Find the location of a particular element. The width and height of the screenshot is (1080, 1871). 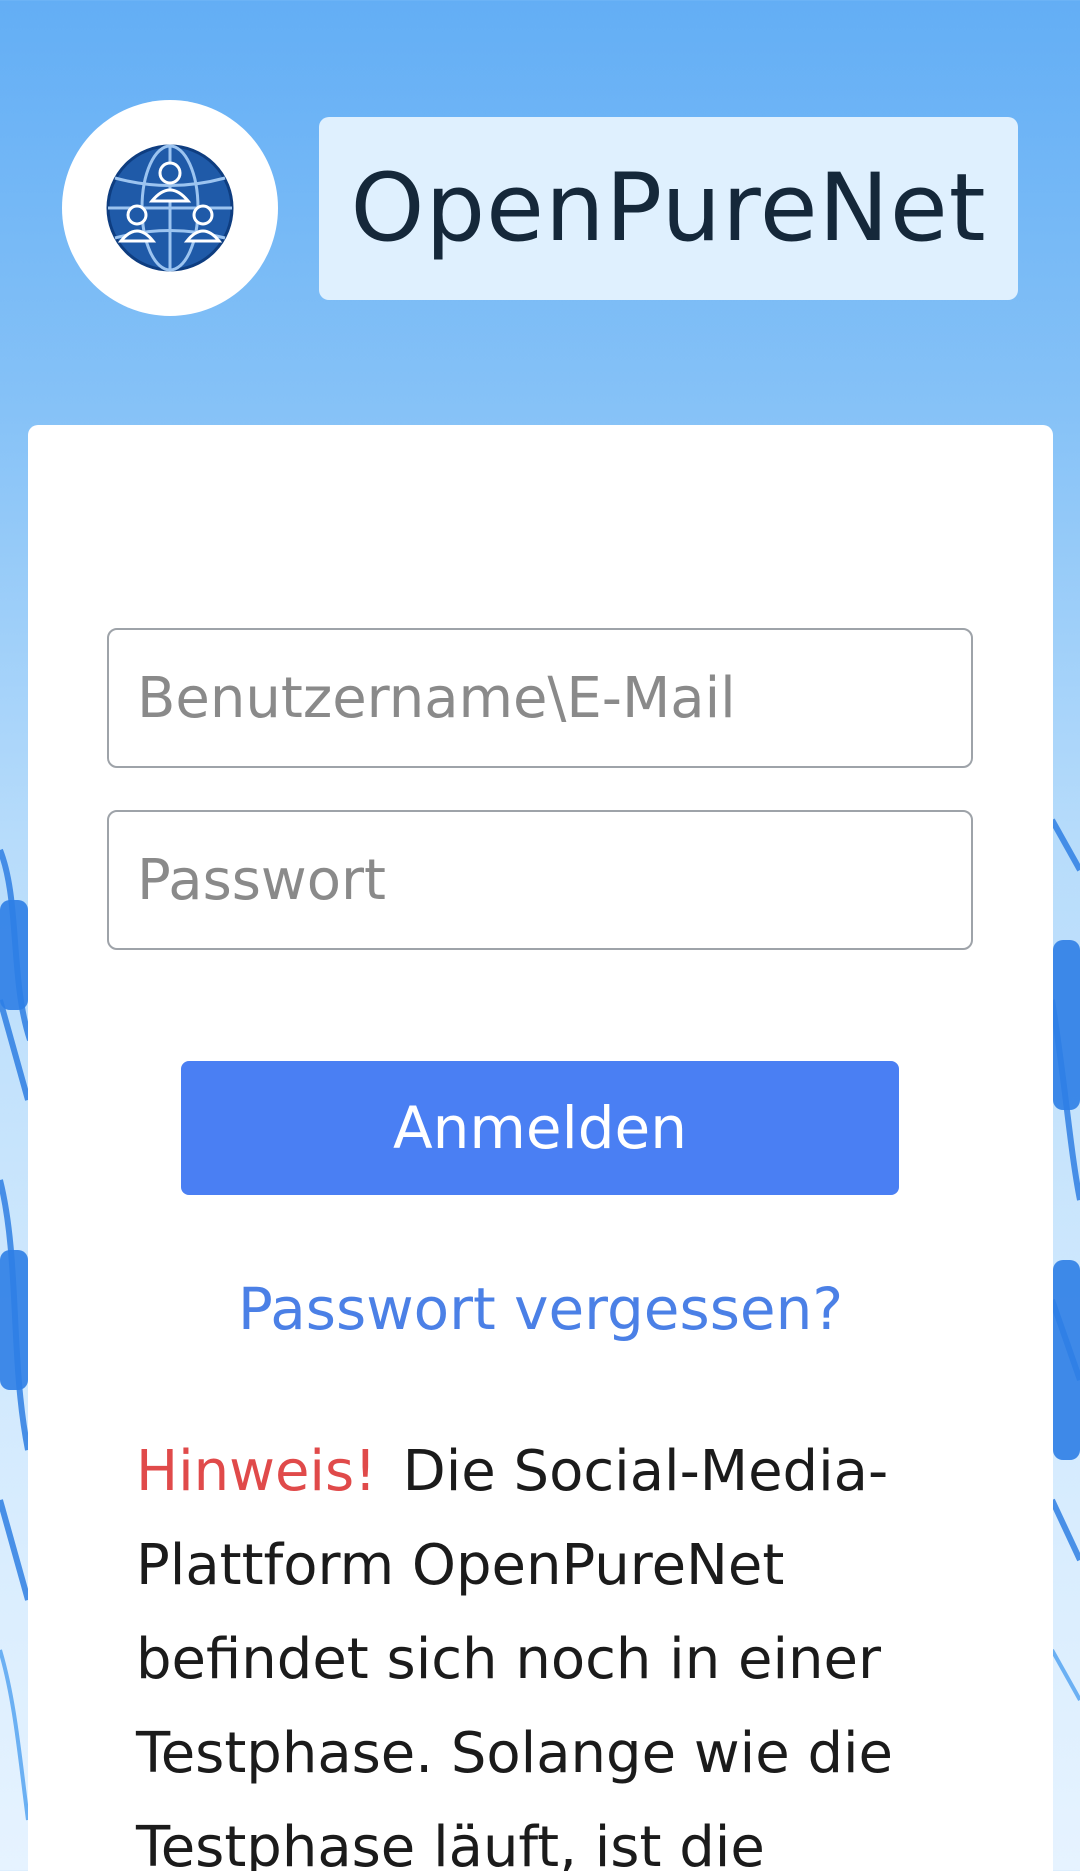

login-button: Anmelden is located at coordinates (540, 1128).